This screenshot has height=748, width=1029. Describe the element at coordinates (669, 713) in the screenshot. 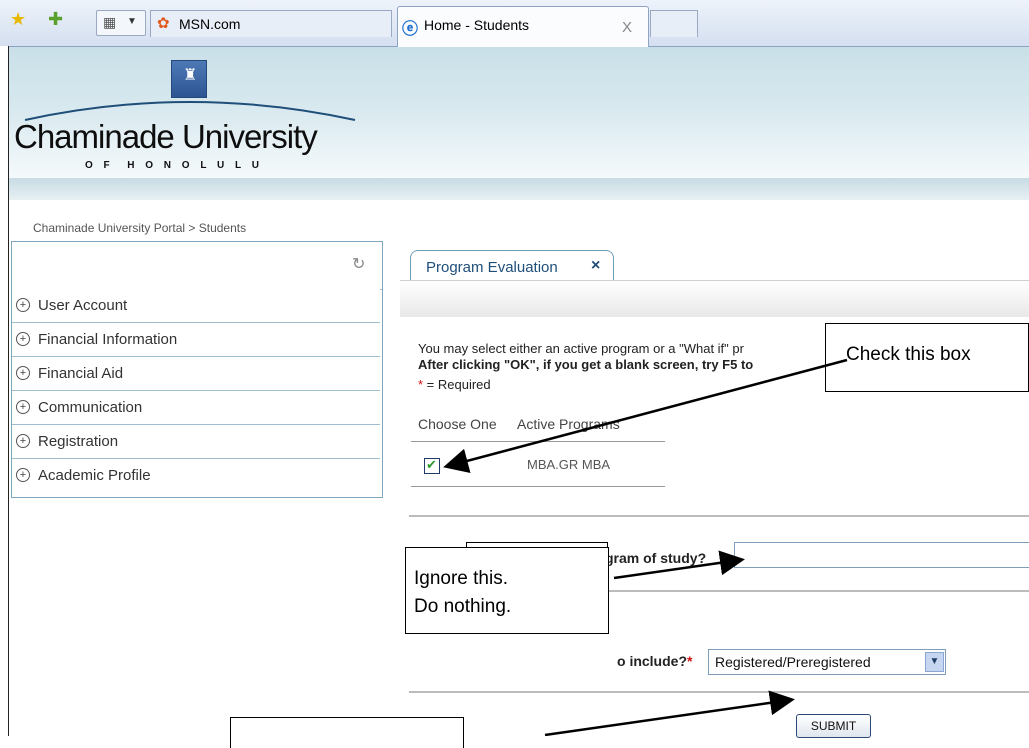

I see `arrow-to-submit` at that location.